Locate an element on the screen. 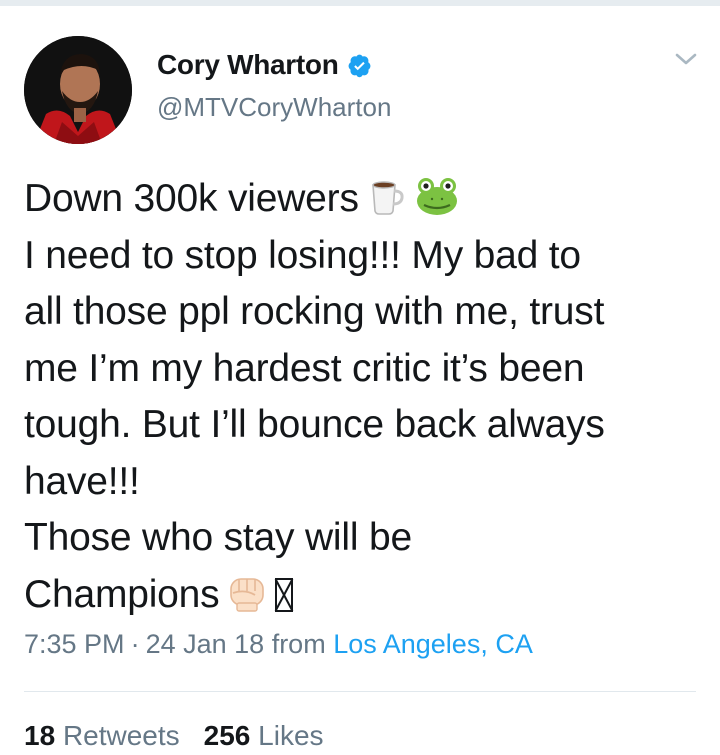 The height and width of the screenshot is (755, 720). tweet-timestamp: 7:35 PM · 24 Jan 18 from Los Angeles, CA is located at coordinates (278, 644).